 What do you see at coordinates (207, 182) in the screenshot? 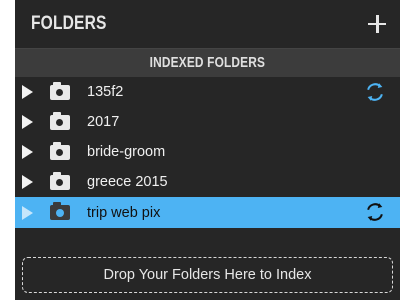
I see `folder-row: greece 2015` at bounding box center [207, 182].